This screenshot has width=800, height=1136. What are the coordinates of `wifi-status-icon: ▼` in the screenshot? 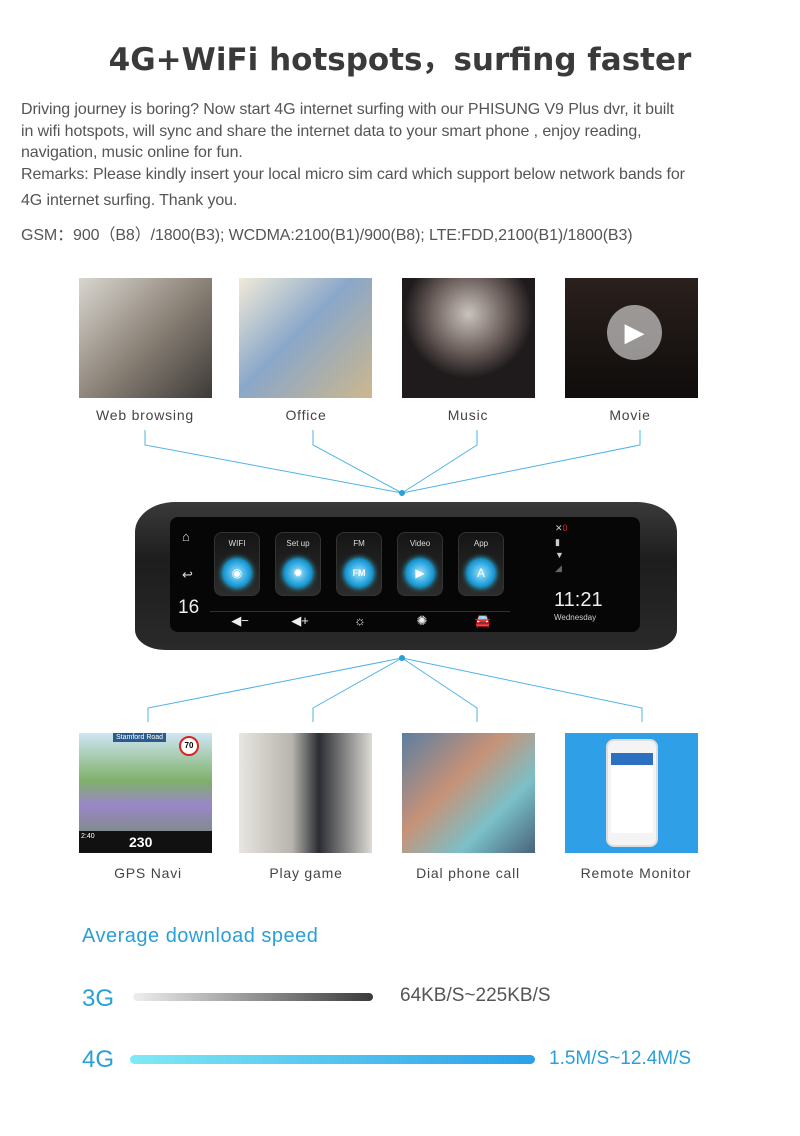 It's located at (559, 555).